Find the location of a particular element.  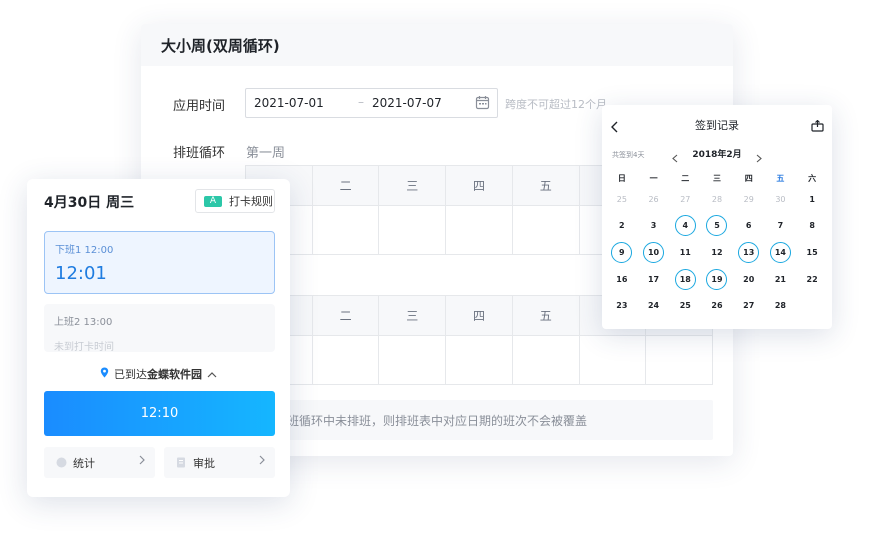

schedule-note: 班循环中未排班，则排班表中对应日期的班次不会被覆盖 is located at coordinates (479, 420).